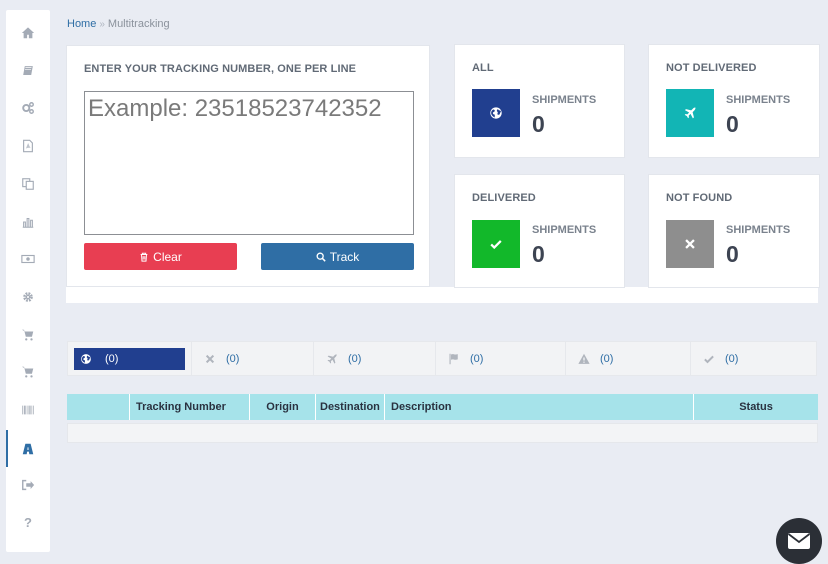 Image resolution: width=828 pixels, height=564 pixels. I want to click on table-empty-row, so click(442, 433).